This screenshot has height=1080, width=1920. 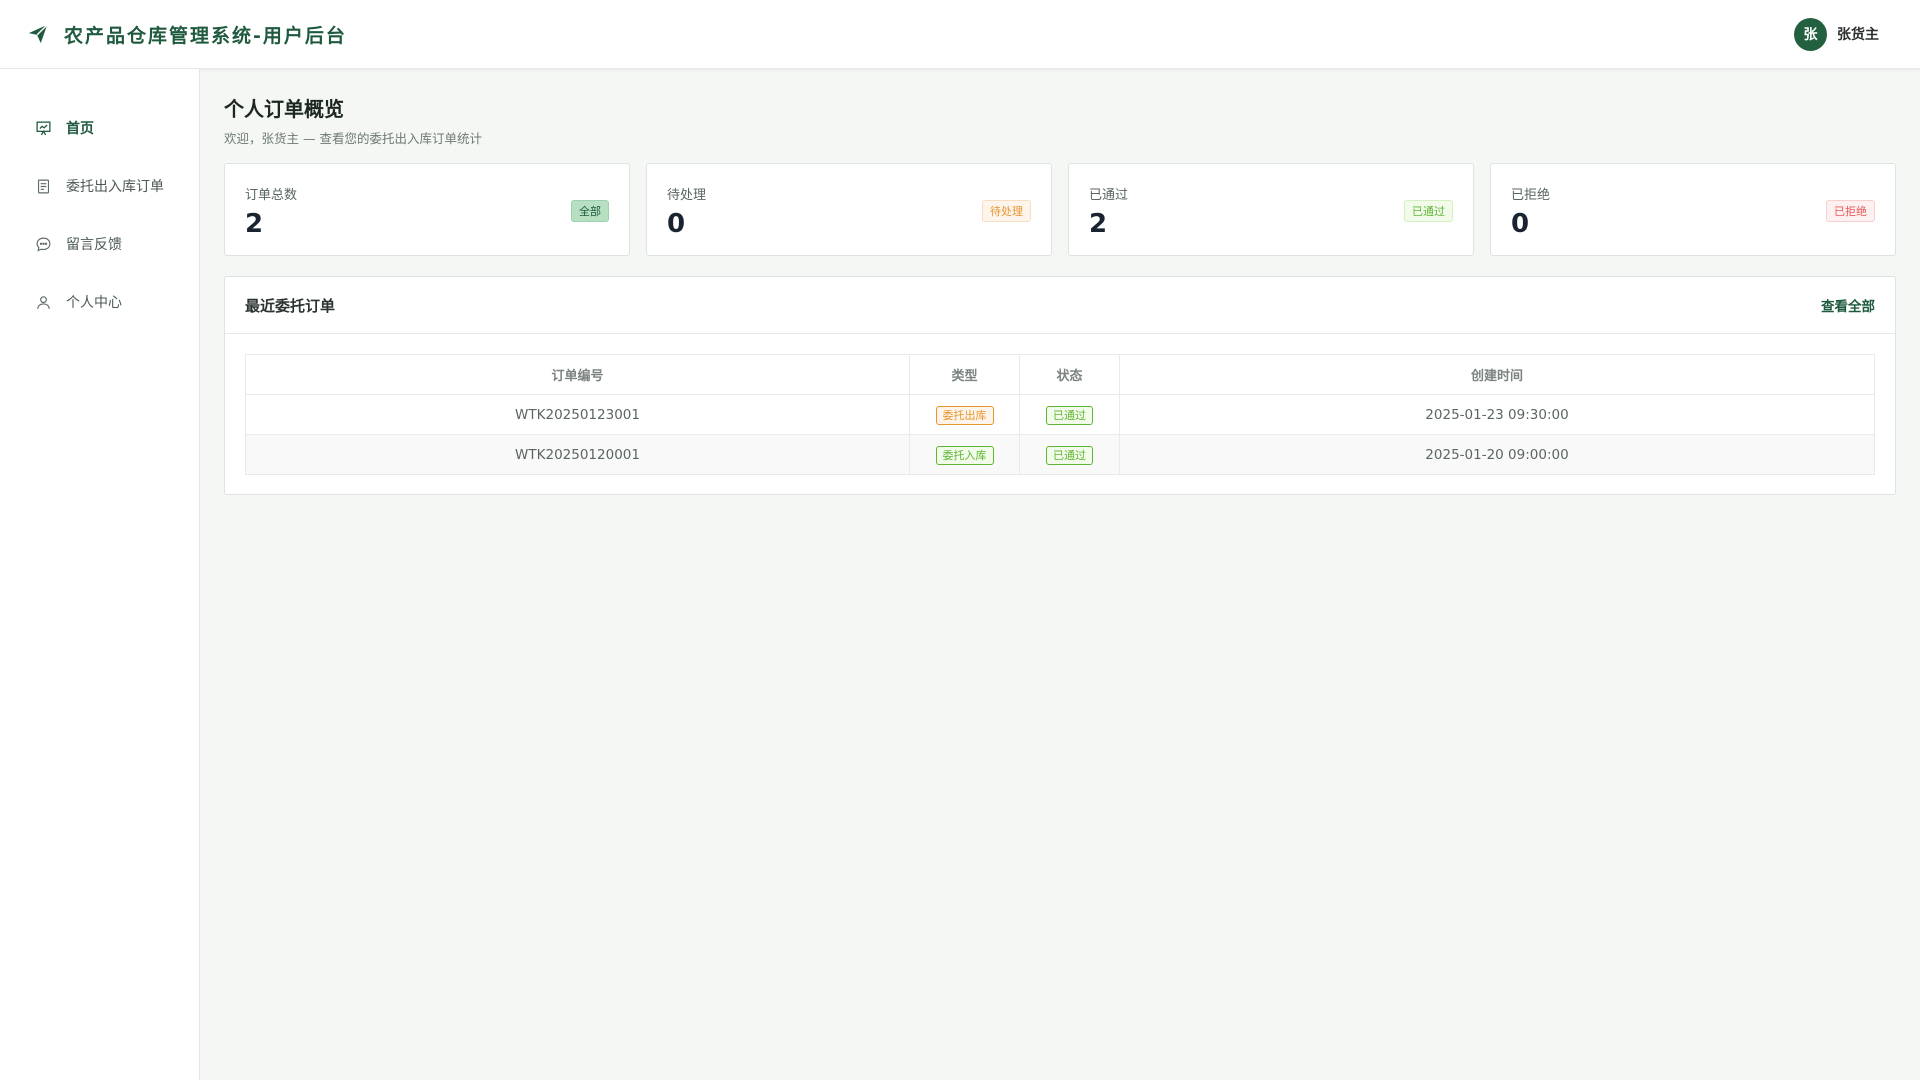 What do you see at coordinates (205, 35) in the screenshot?
I see `app-title: 农产品仓库管理系统-用户后台` at bounding box center [205, 35].